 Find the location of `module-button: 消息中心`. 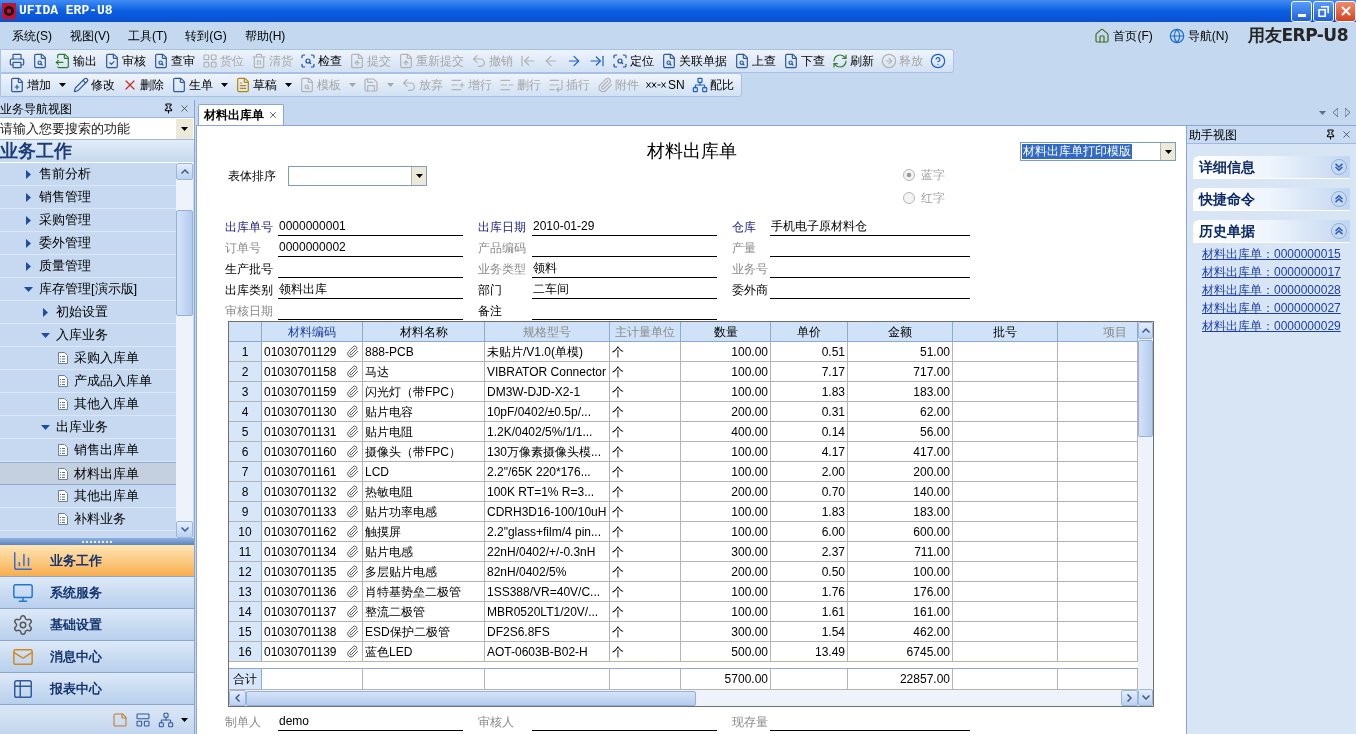

module-button: 消息中心 is located at coordinates (97, 657).